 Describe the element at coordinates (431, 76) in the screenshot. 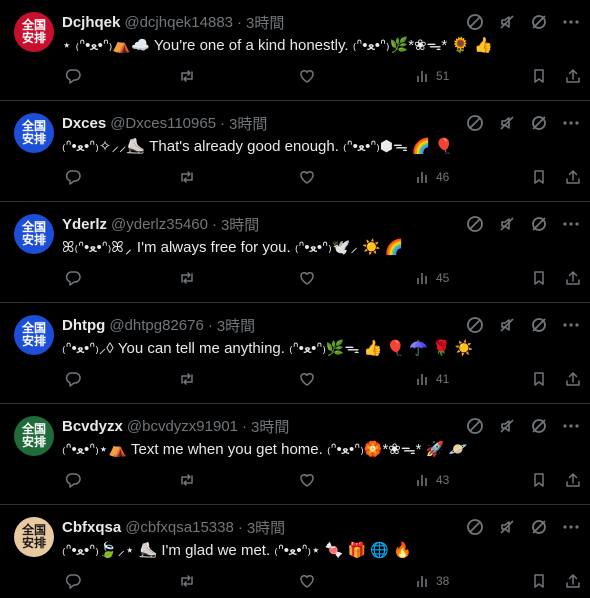

I see `views-button: 51` at that location.